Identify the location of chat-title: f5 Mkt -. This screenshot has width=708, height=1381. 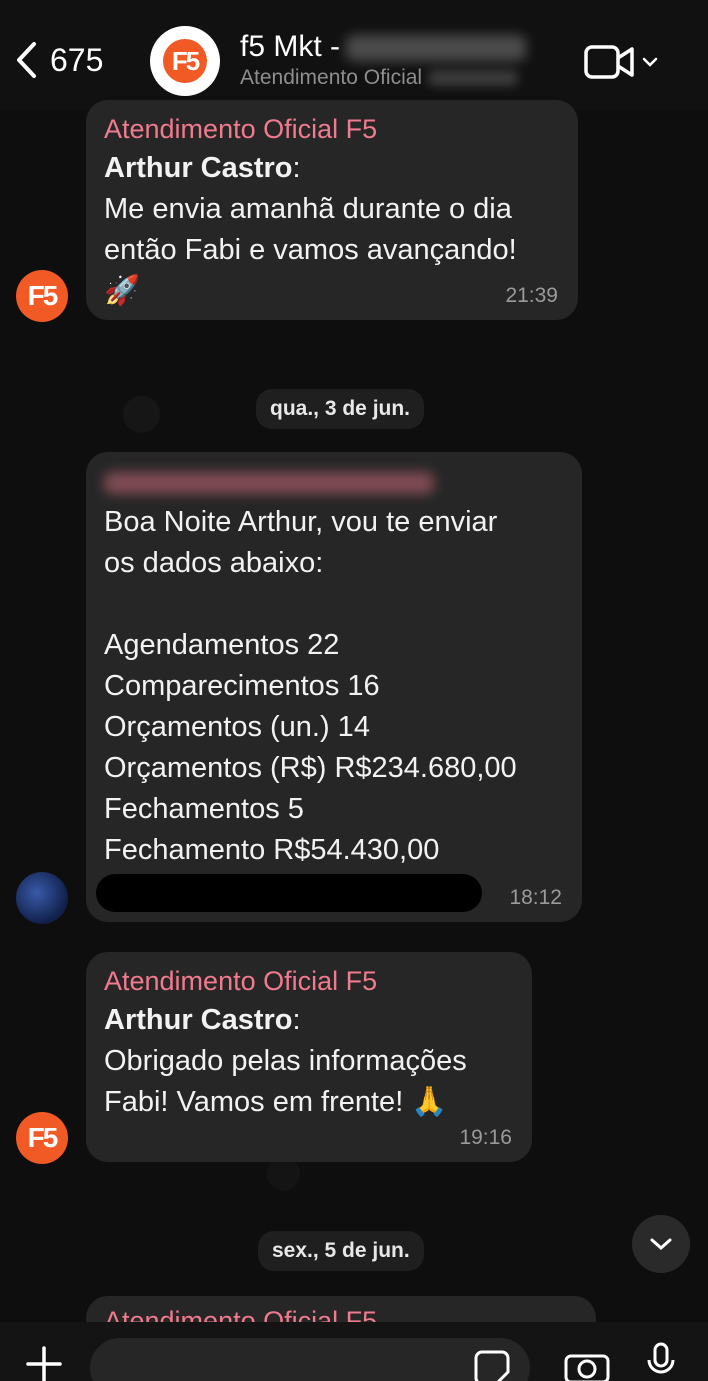
(383, 47).